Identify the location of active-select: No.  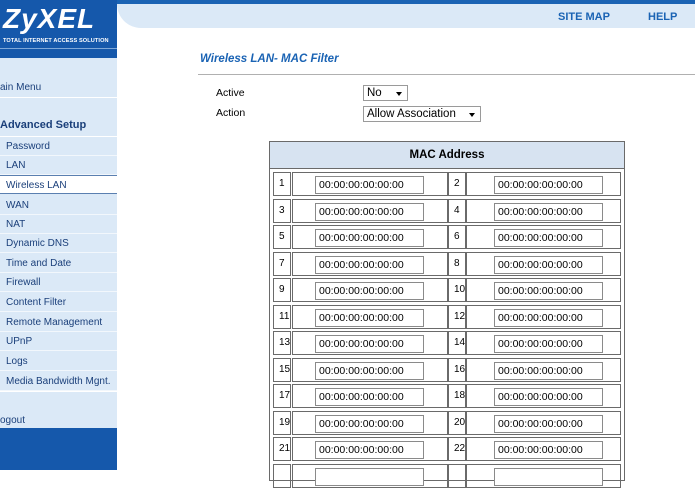
(385, 93).